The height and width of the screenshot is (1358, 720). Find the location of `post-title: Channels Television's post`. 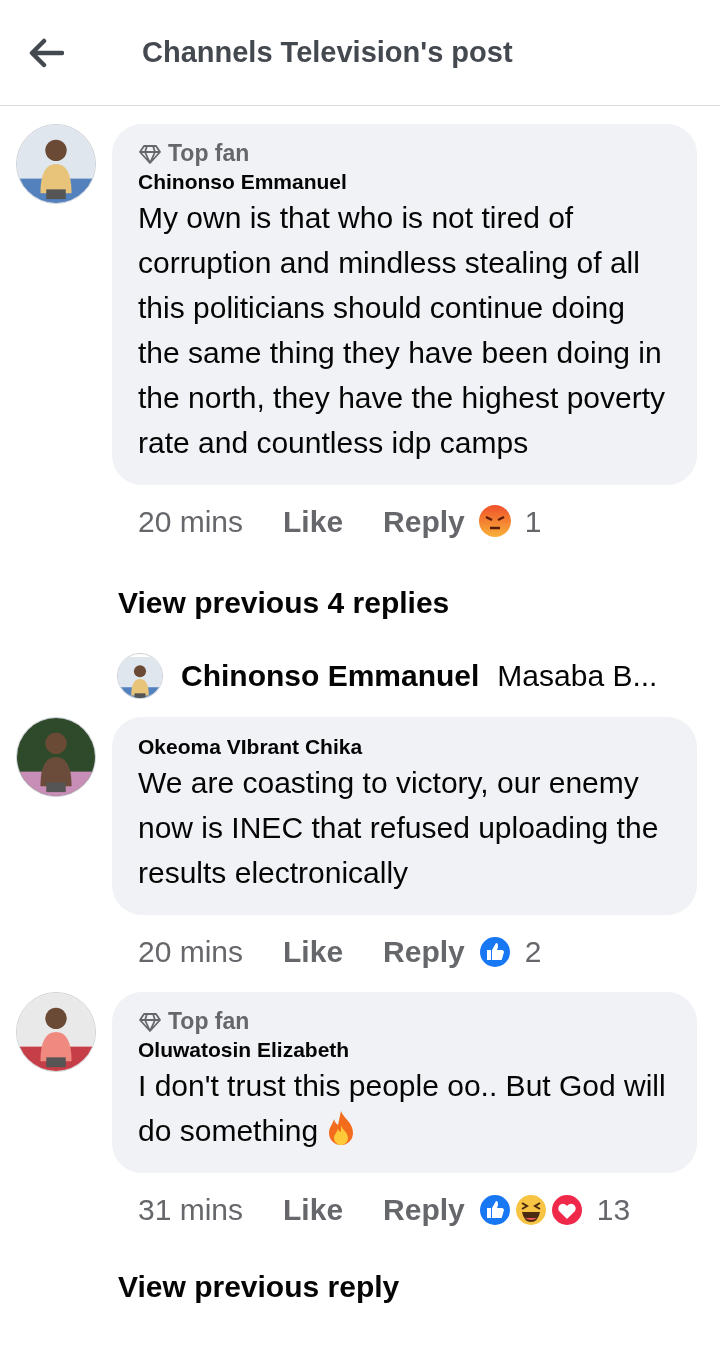

post-title: Channels Television's post is located at coordinates (327, 52).